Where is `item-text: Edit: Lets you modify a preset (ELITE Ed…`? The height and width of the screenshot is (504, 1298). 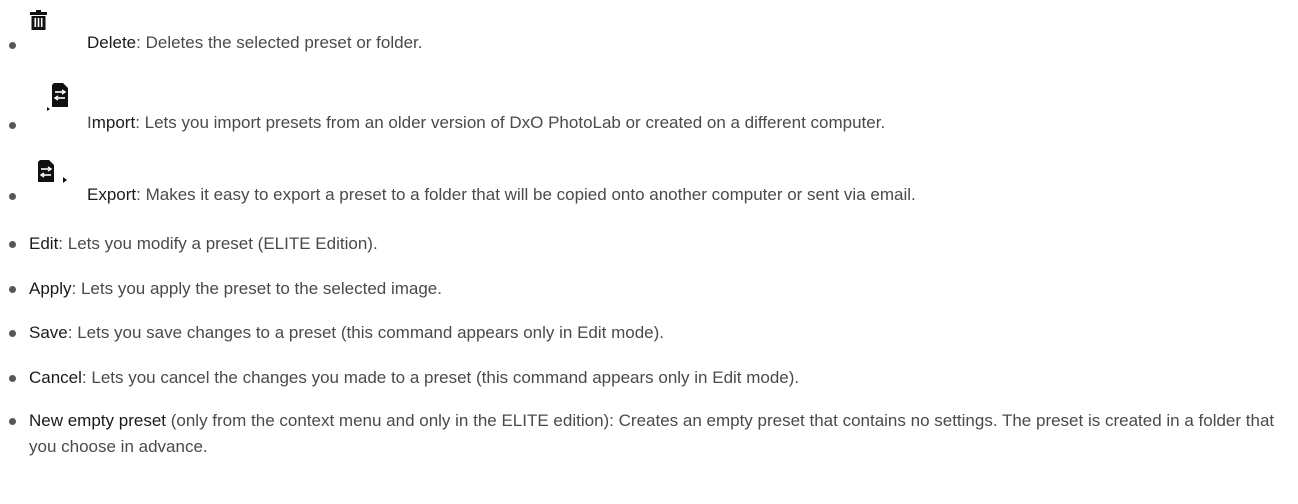
item-text: Edit: Lets you modify a preset (ELITE Ed… is located at coordinates (203, 244).